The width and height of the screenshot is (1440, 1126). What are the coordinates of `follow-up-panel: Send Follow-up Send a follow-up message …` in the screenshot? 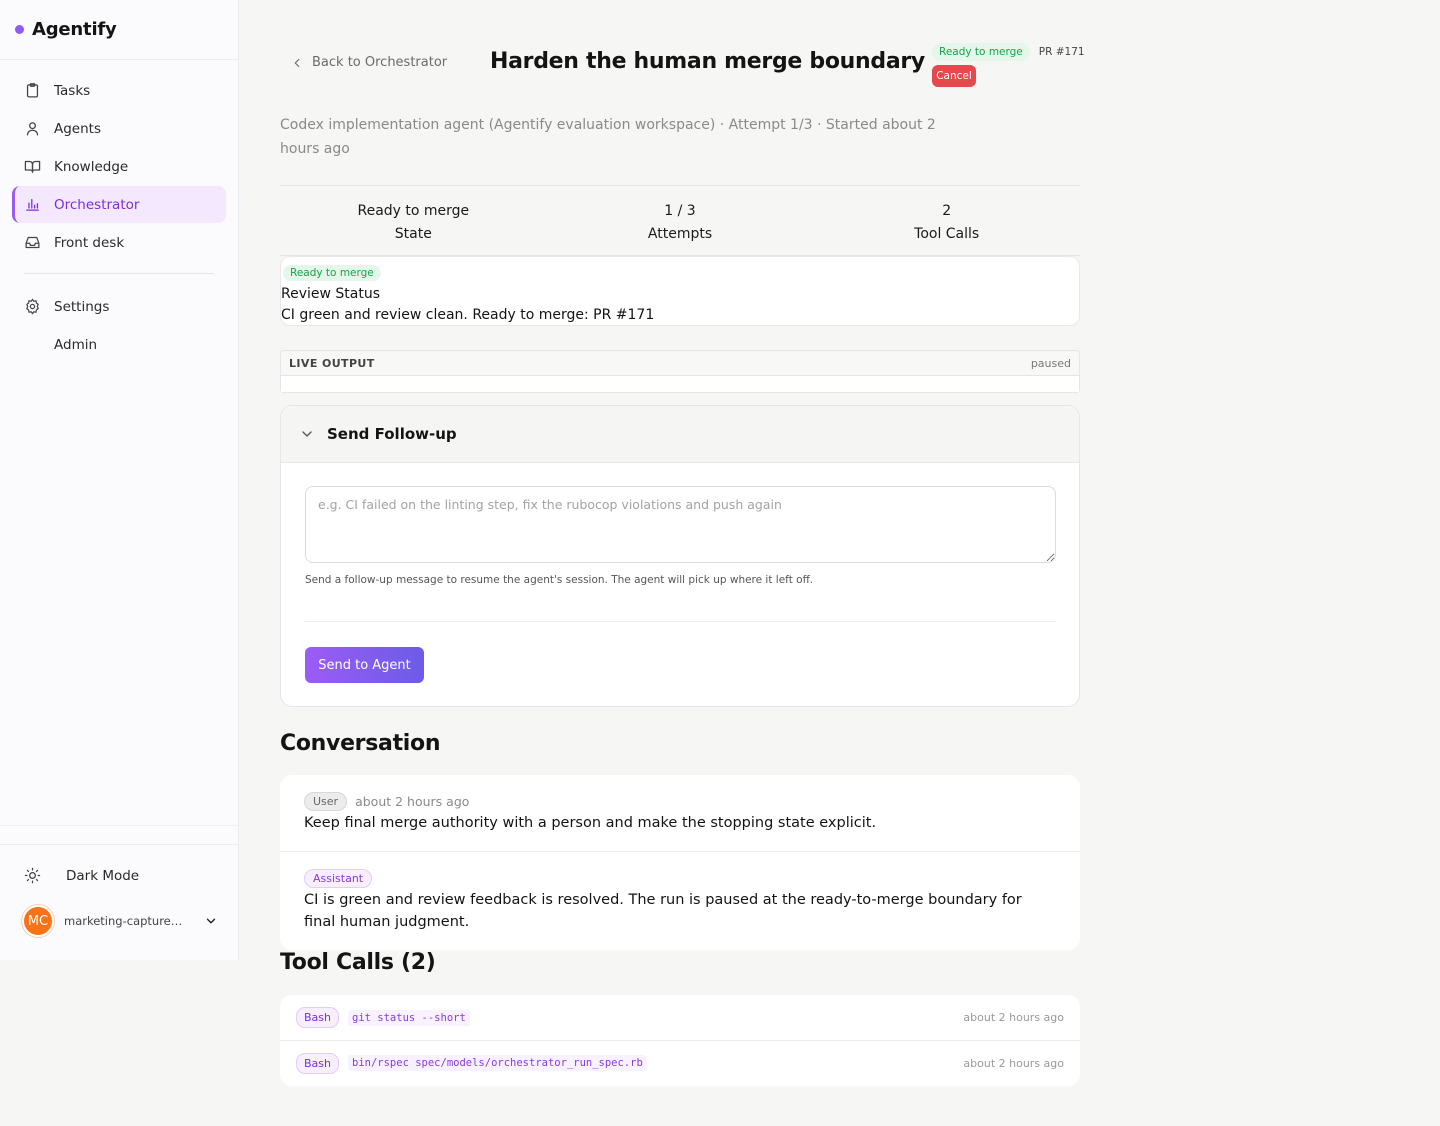 It's located at (680, 556).